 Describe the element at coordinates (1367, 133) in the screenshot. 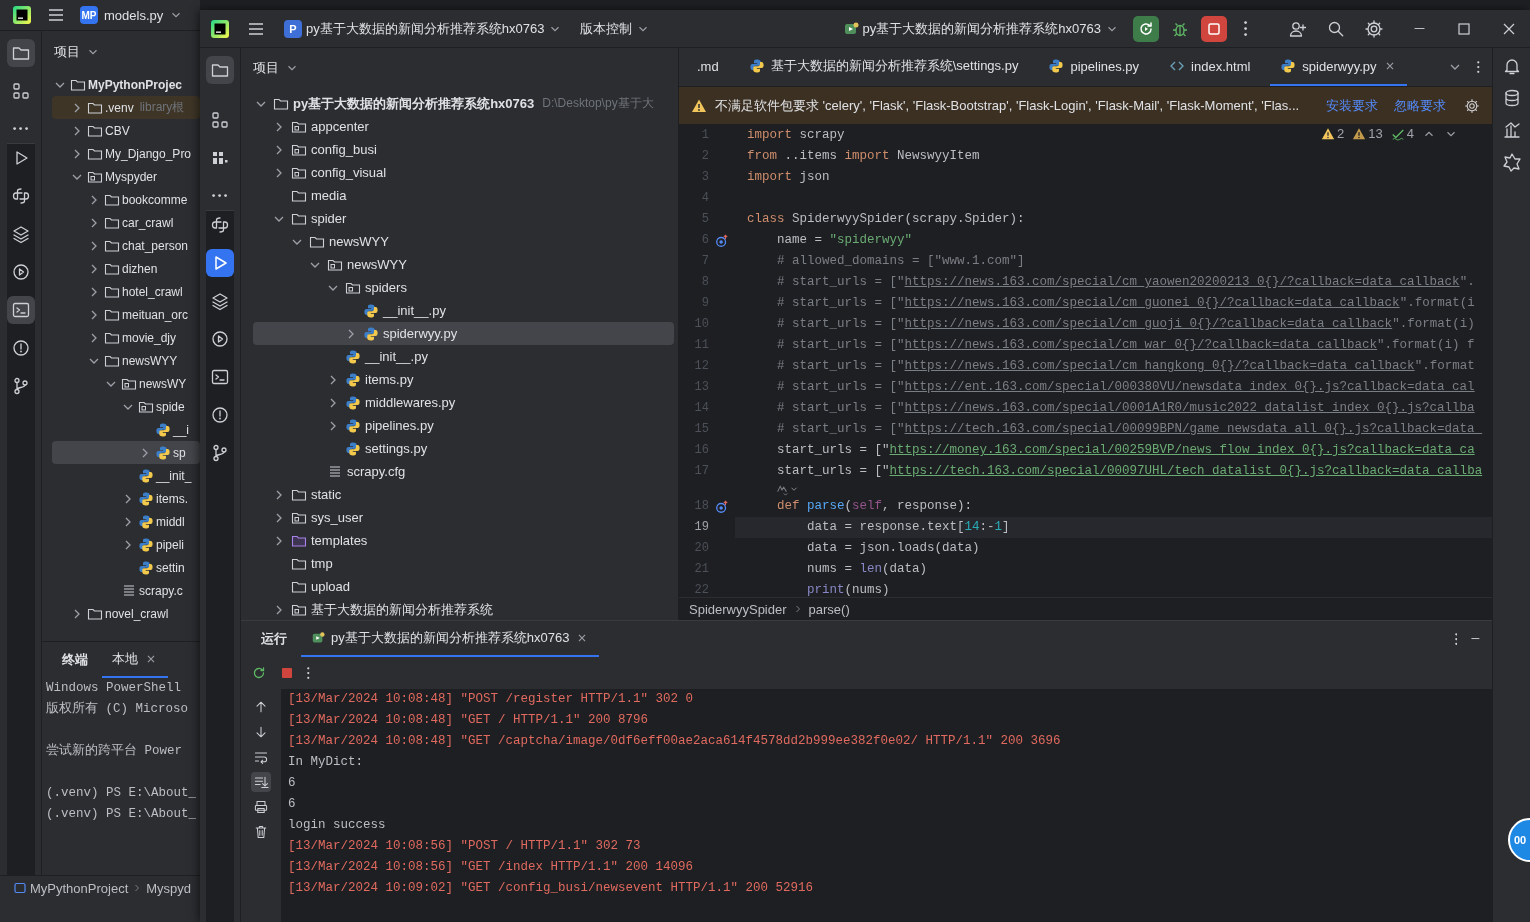

I see `inspection-count: 13` at that location.